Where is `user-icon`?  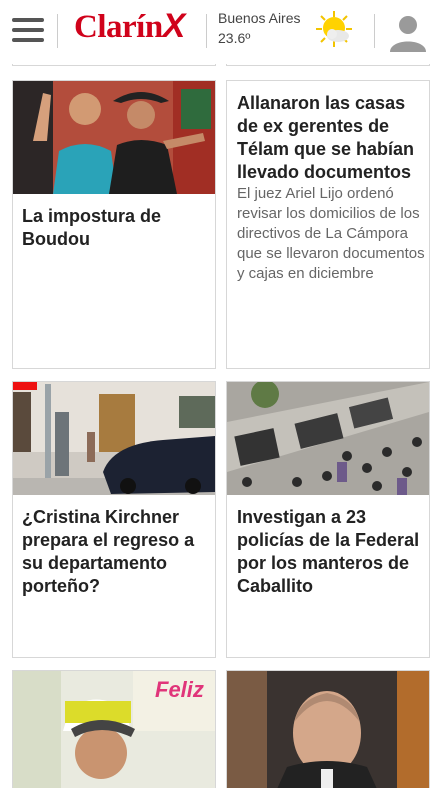
user-icon is located at coordinates (408, 32).